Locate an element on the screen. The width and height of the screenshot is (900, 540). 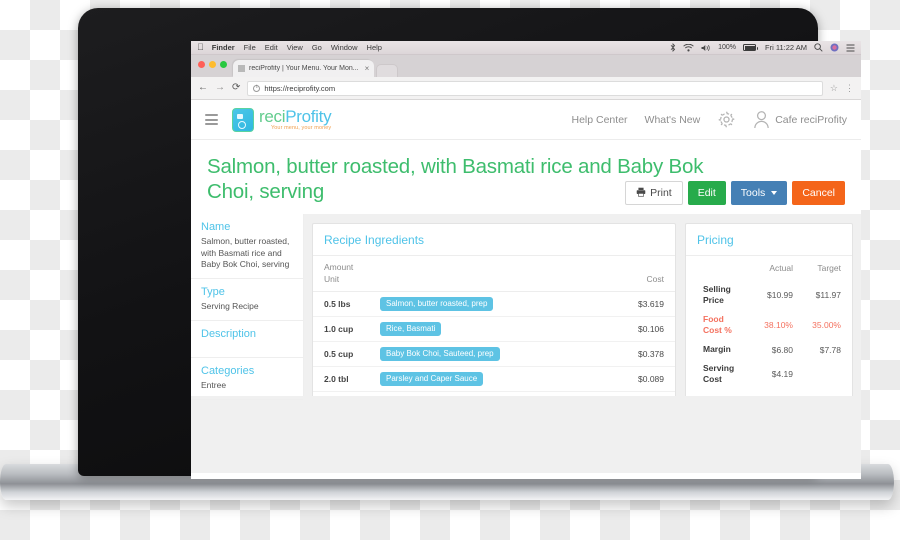
ingredient-name-cell: Rice, Basmati is located at coordinates (493, 329).